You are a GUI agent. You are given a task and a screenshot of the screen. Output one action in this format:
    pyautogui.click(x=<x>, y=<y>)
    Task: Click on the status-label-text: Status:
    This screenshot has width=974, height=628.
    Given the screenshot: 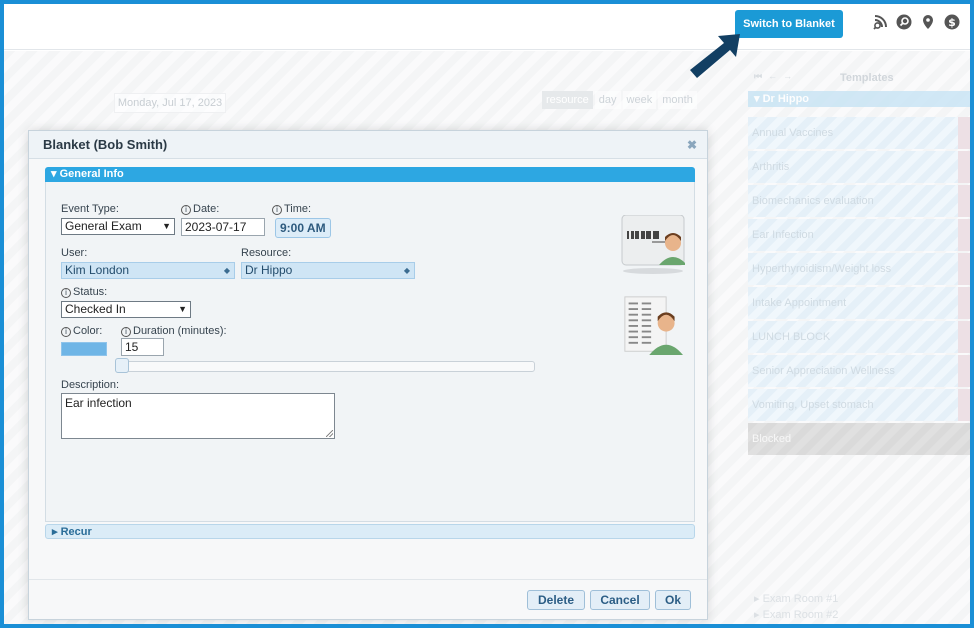 What is the action you would take?
    pyautogui.click(x=90, y=292)
    